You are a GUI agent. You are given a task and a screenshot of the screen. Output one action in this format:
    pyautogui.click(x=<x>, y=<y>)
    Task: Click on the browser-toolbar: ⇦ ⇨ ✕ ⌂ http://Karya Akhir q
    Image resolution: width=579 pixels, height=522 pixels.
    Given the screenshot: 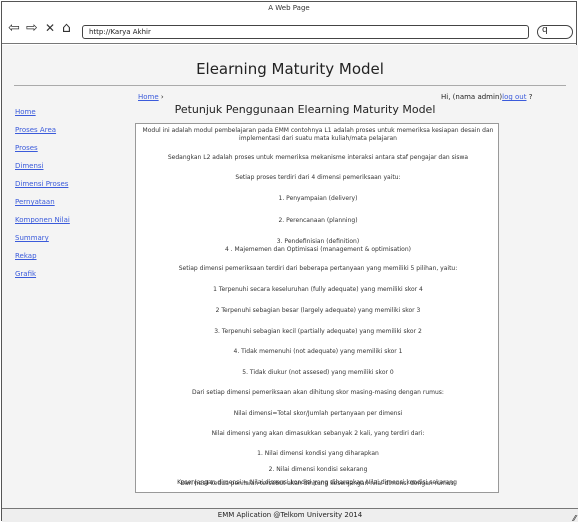 What is the action you would take?
    pyautogui.click(x=289, y=29)
    